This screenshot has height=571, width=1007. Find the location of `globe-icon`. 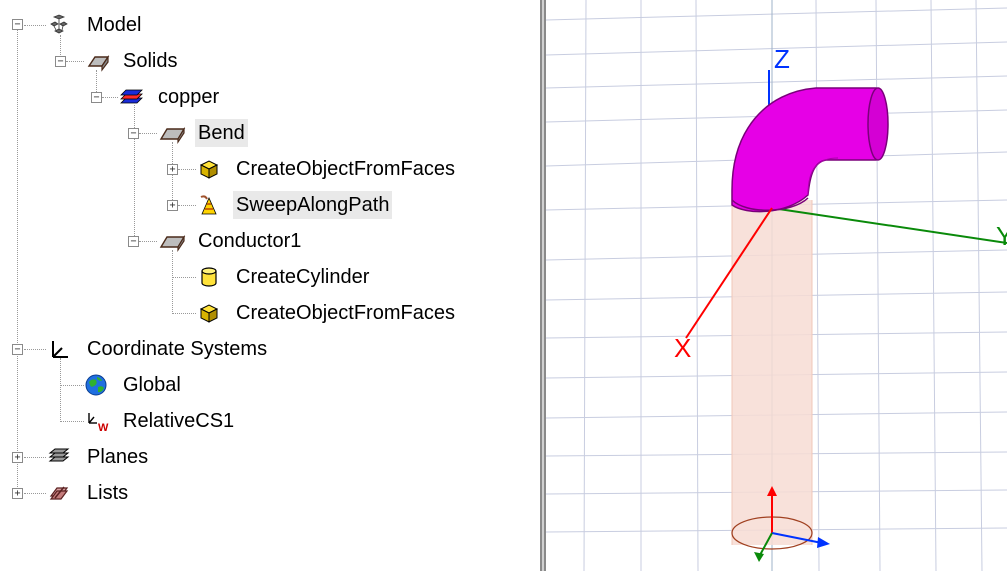

globe-icon is located at coordinates (96, 385).